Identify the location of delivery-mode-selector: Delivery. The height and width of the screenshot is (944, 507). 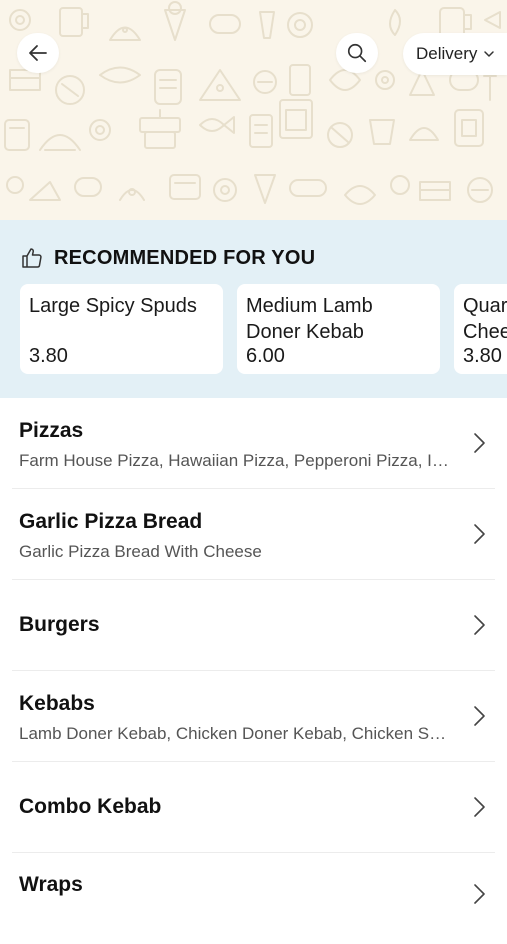
(455, 54).